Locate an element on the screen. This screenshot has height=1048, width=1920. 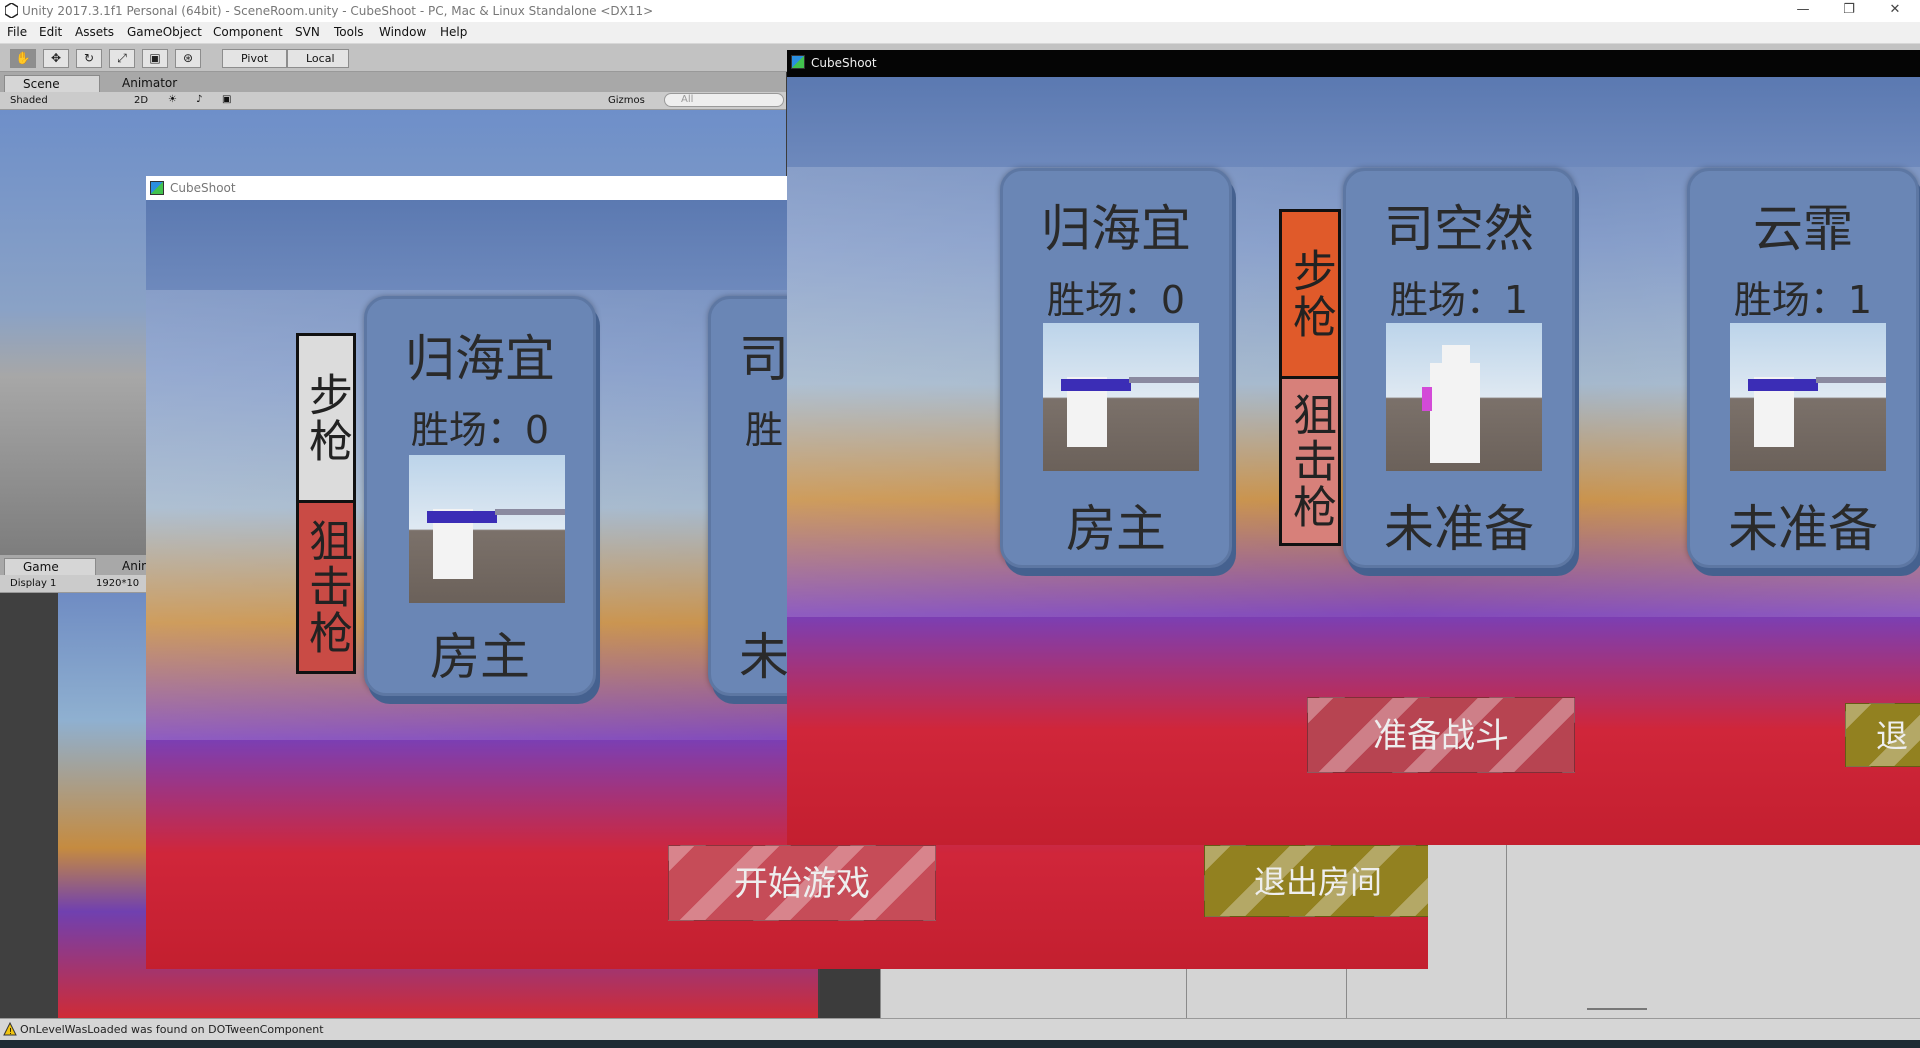
back-card-1-wins: 胜场：0 is located at coordinates (480, 430).